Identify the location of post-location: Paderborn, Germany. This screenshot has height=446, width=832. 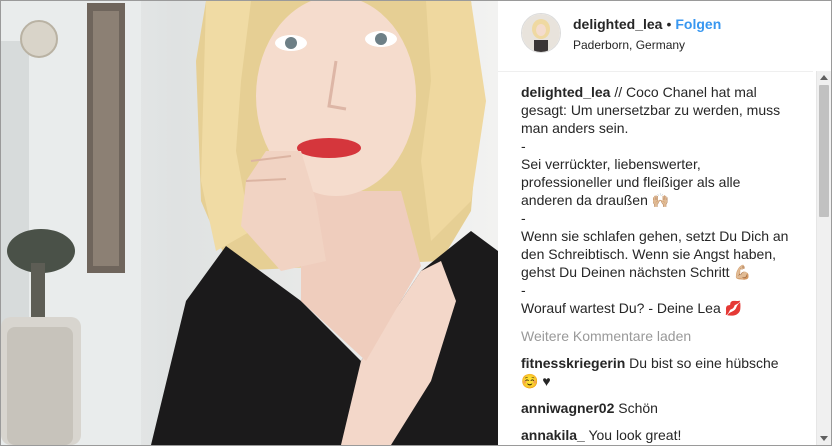
(629, 45).